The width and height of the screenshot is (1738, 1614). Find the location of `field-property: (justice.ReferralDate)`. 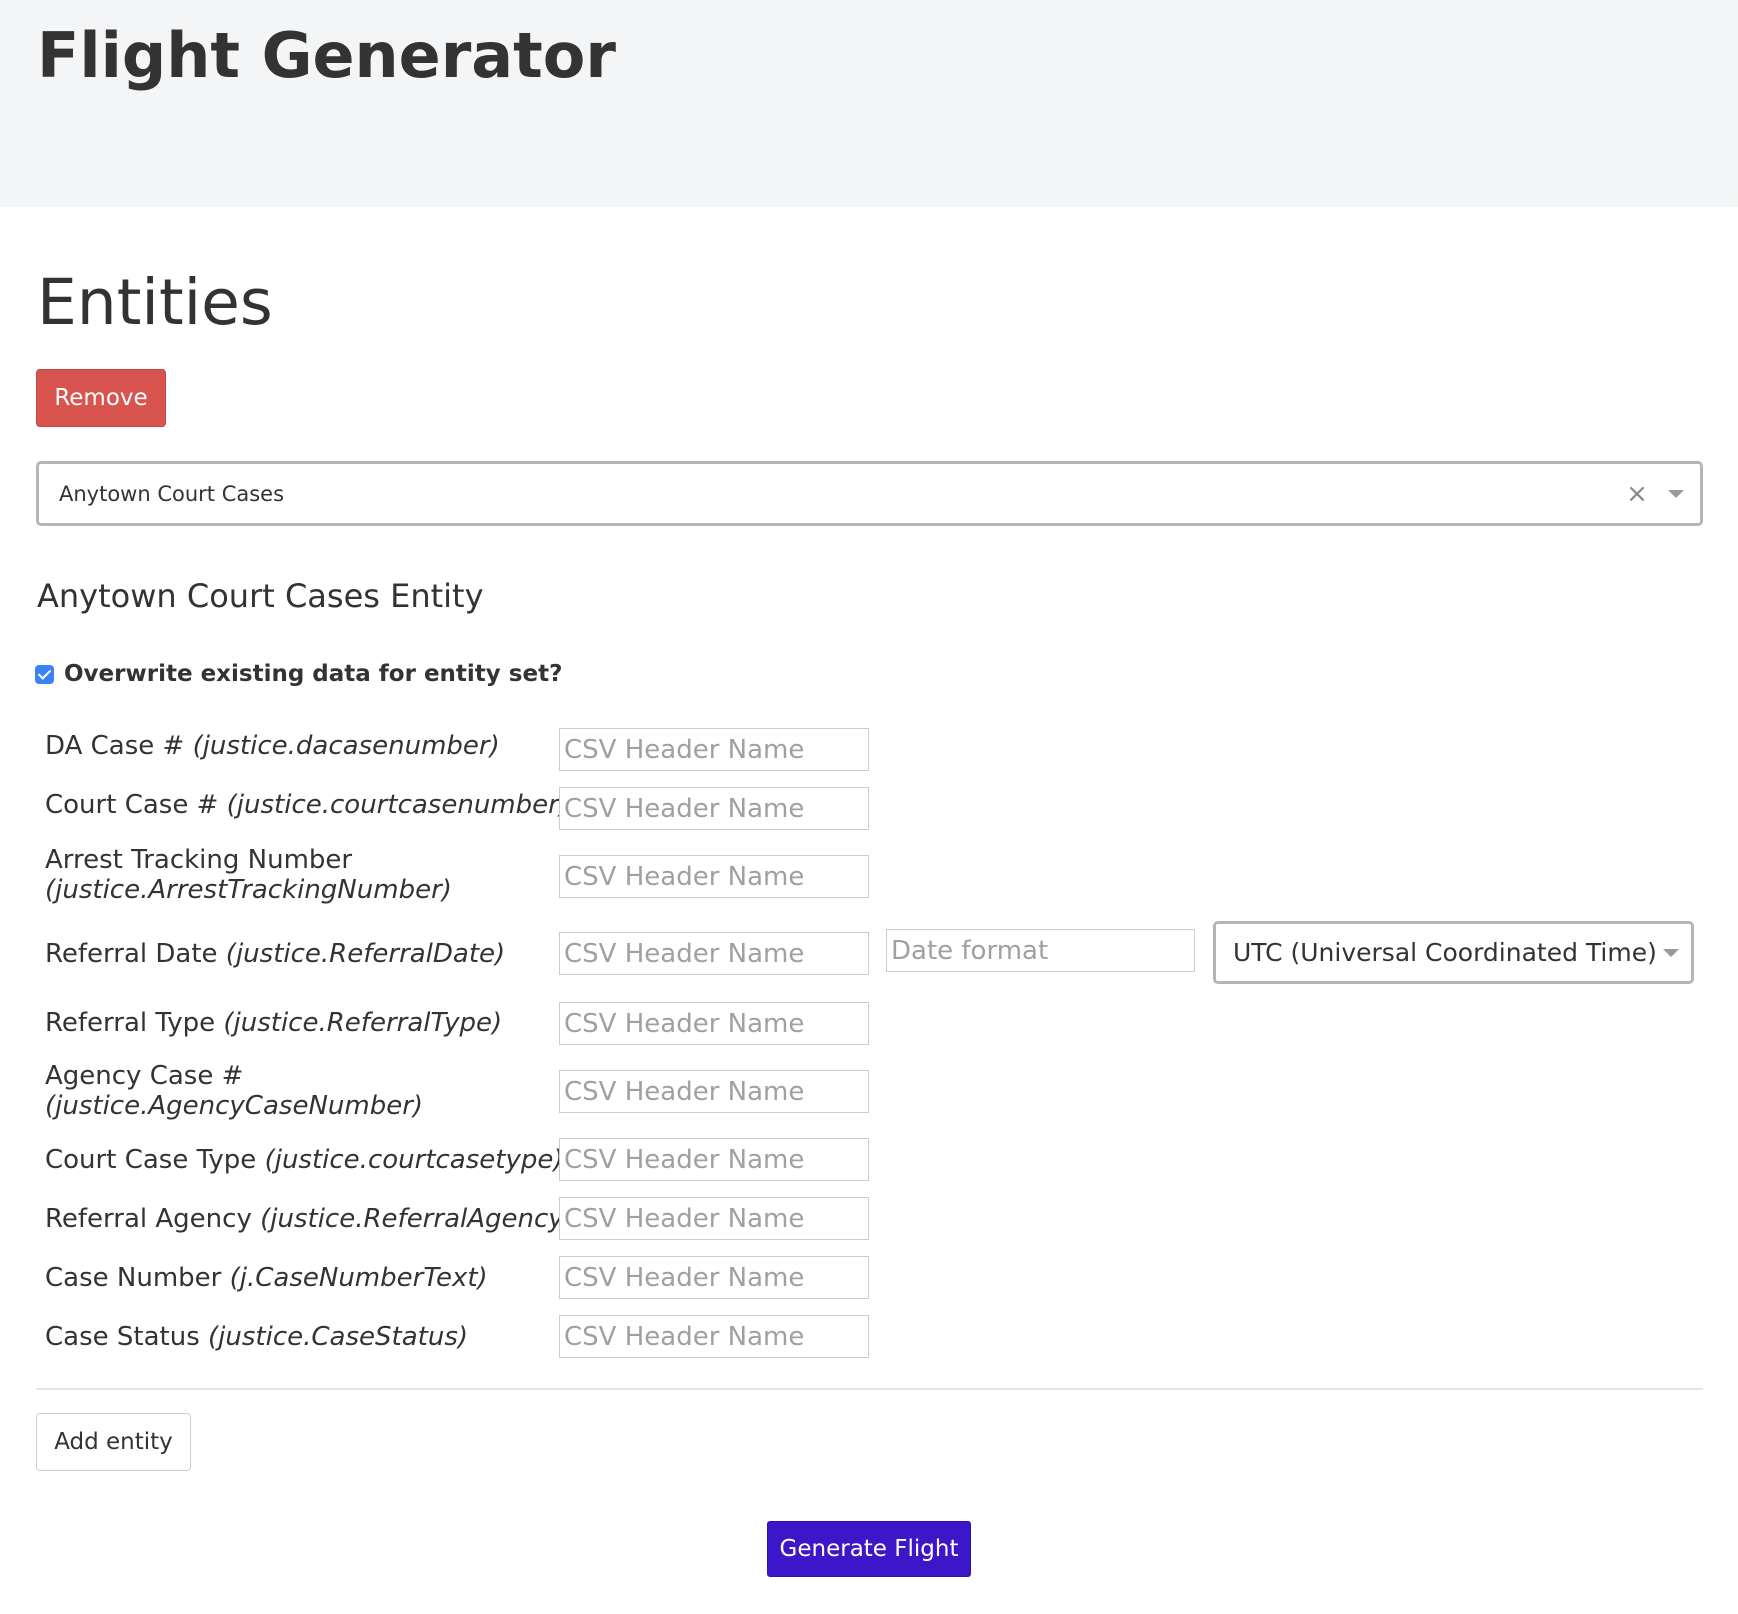

field-property: (justice.ReferralDate) is located at coordinates (365, 954).